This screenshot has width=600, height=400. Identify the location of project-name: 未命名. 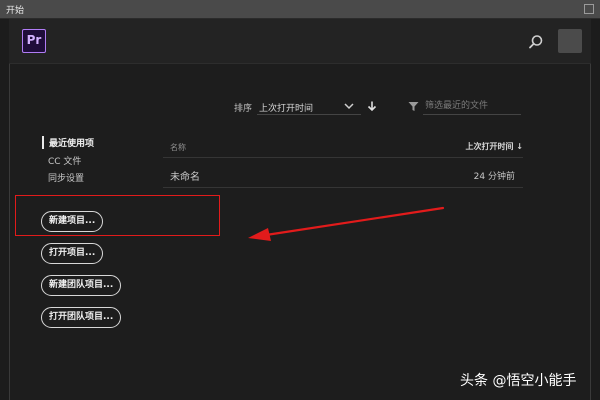
(185, 177).